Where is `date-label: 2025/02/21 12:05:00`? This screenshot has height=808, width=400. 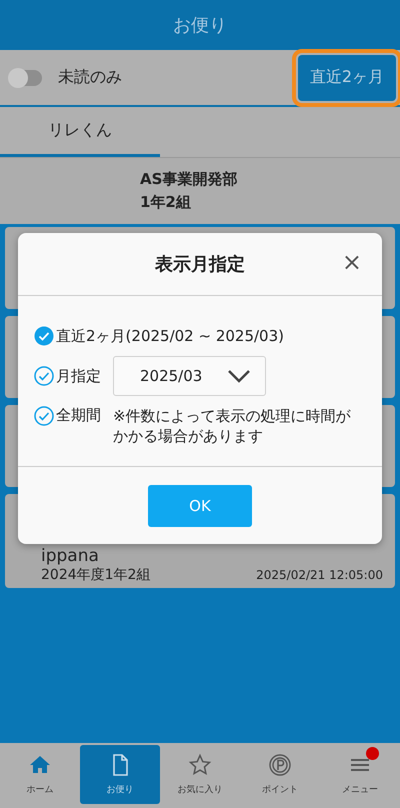
date-label: 2025/02/21 12:05:00 is located at coordinates (319, 575).